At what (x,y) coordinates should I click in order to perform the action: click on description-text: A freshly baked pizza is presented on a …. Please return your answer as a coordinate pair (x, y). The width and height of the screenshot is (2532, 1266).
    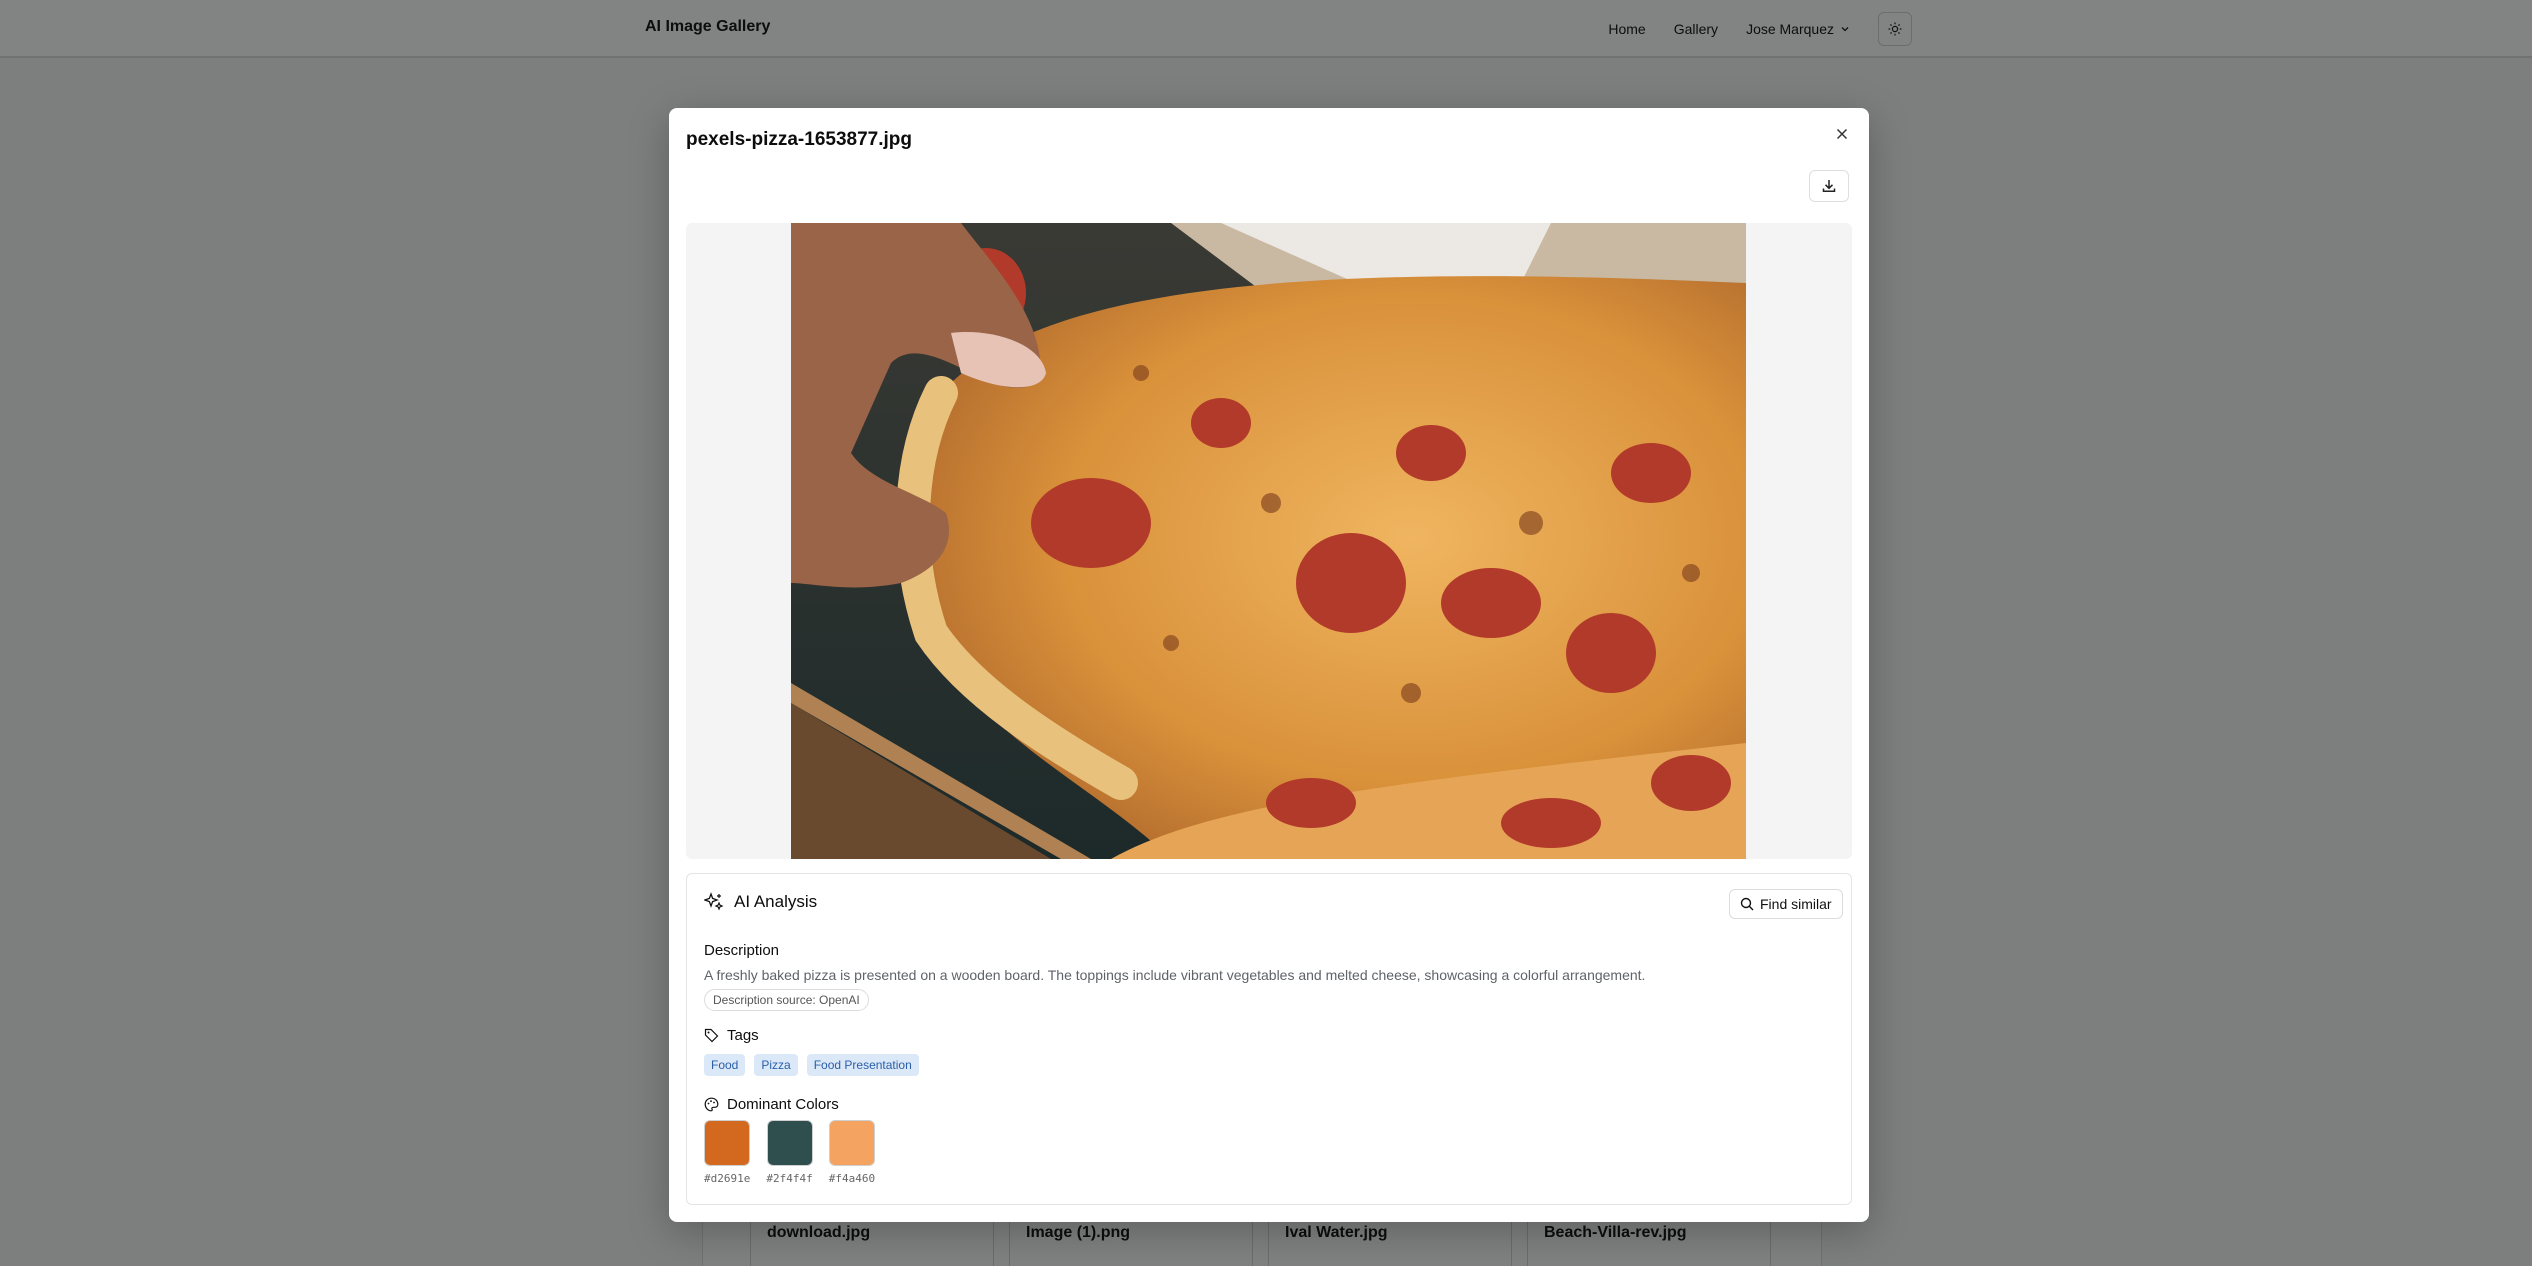
    Looking at the image, I should click on (1175, 975).